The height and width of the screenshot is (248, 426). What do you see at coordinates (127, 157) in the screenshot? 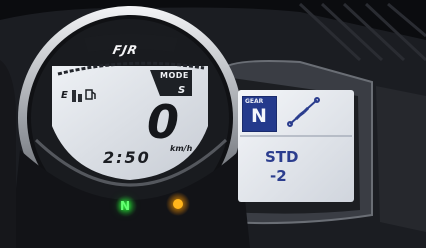
I see `clock-readout: 2:50` at bounding box center [127, 157].